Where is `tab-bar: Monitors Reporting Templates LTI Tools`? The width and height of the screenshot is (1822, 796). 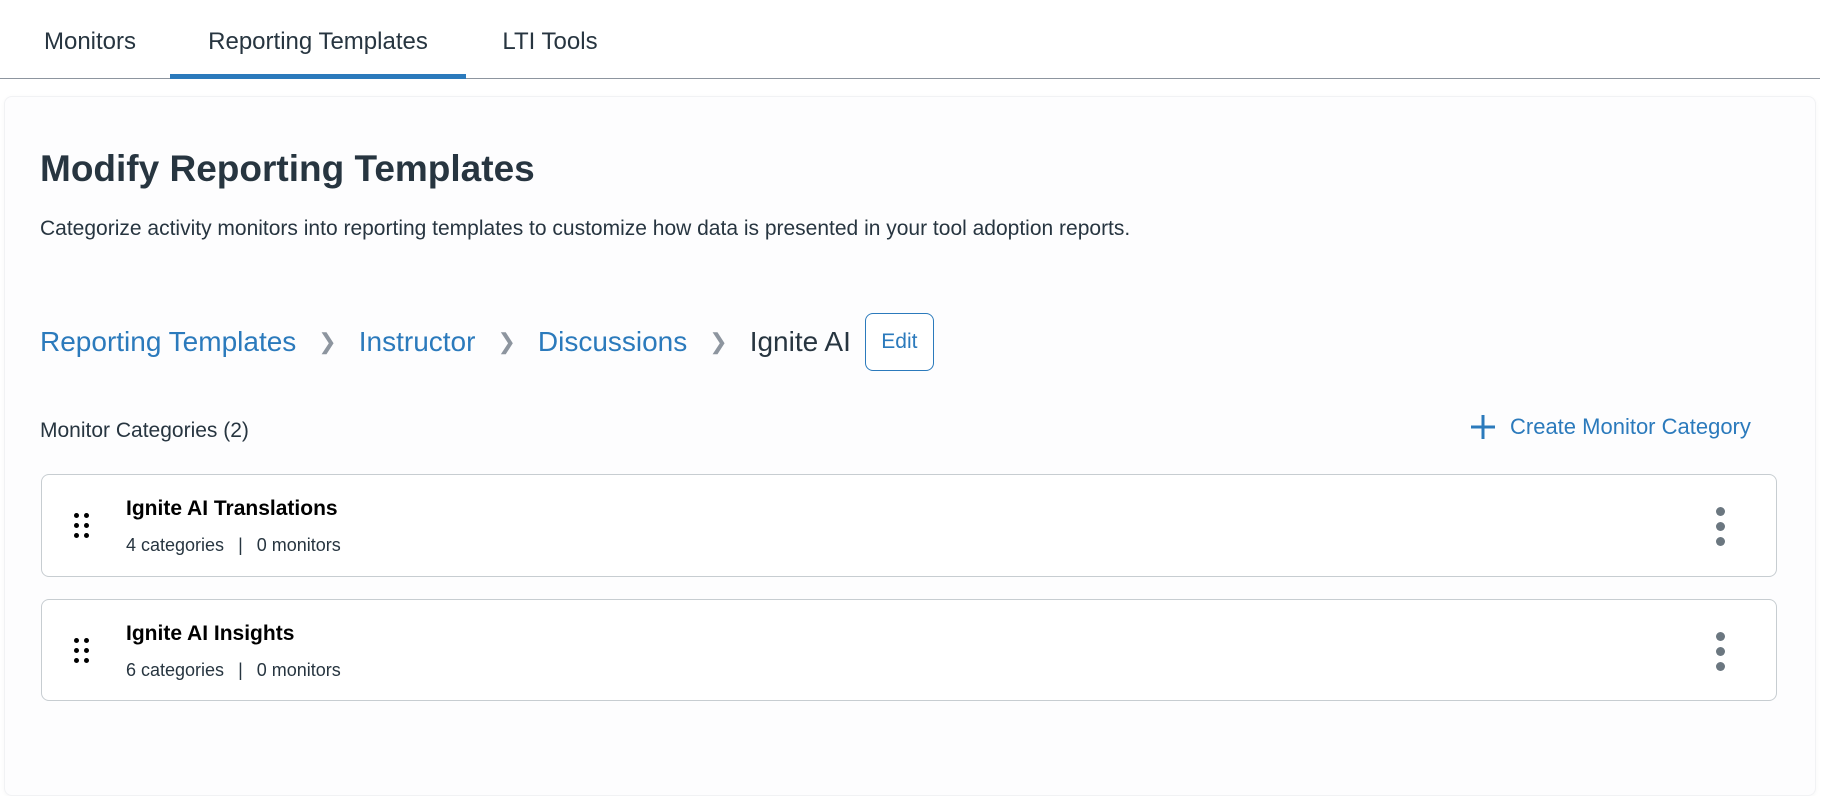 tab-bar: Monitors Reporting Templates LTI Tools is located at coordinates (910, 39).